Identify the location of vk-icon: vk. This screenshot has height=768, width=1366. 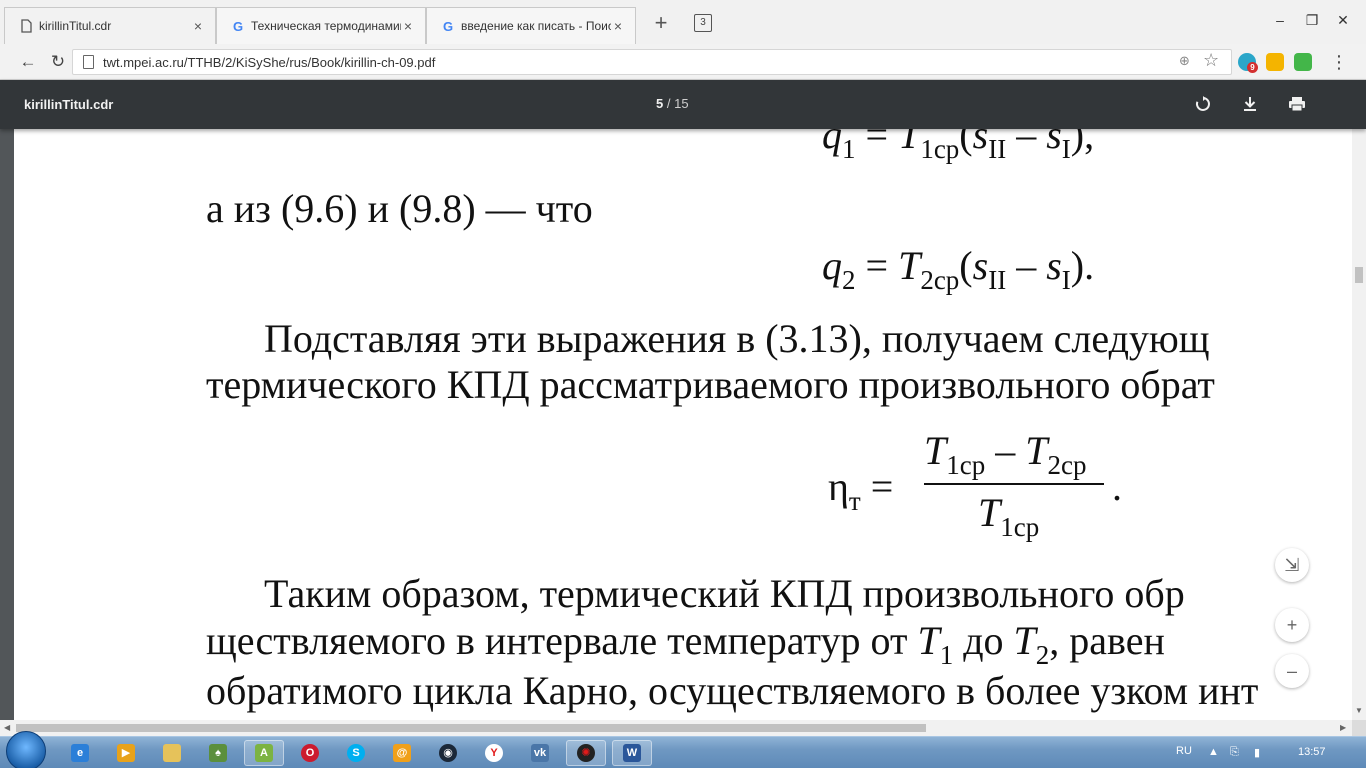
(540, 753).